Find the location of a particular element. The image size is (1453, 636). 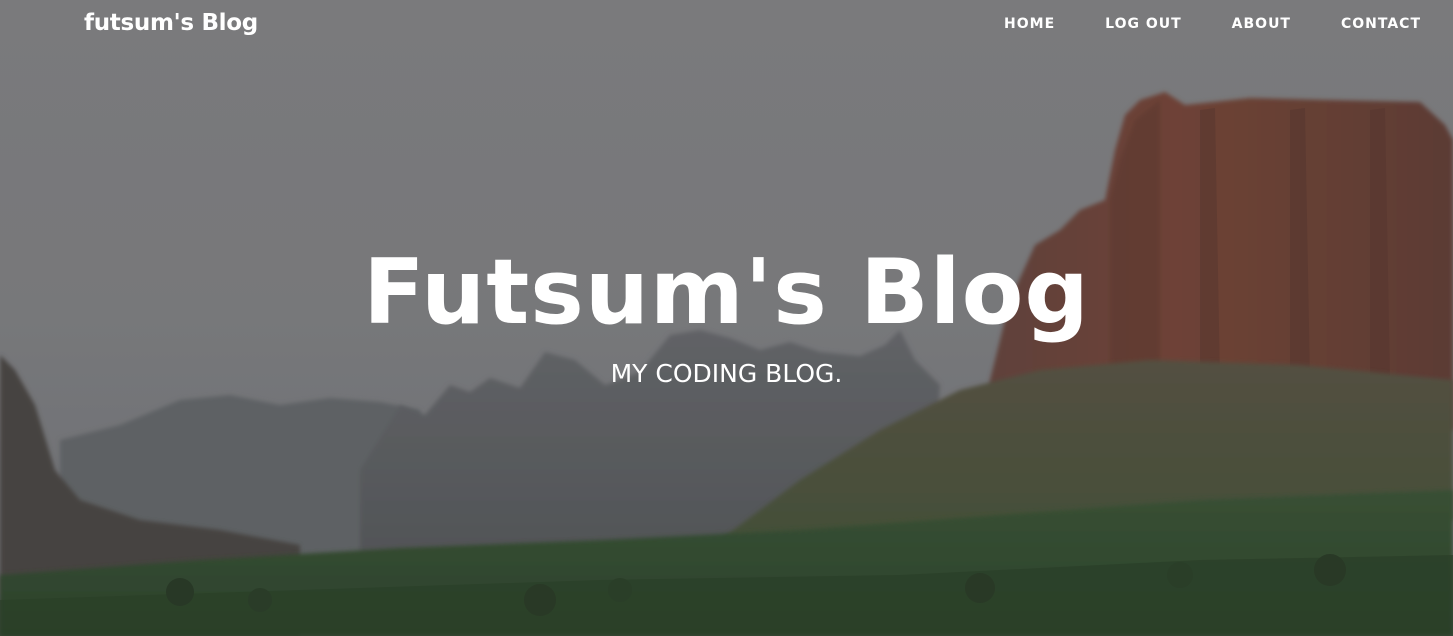

nav-link-about: ABOUT is located at coordinates (1261, 24).